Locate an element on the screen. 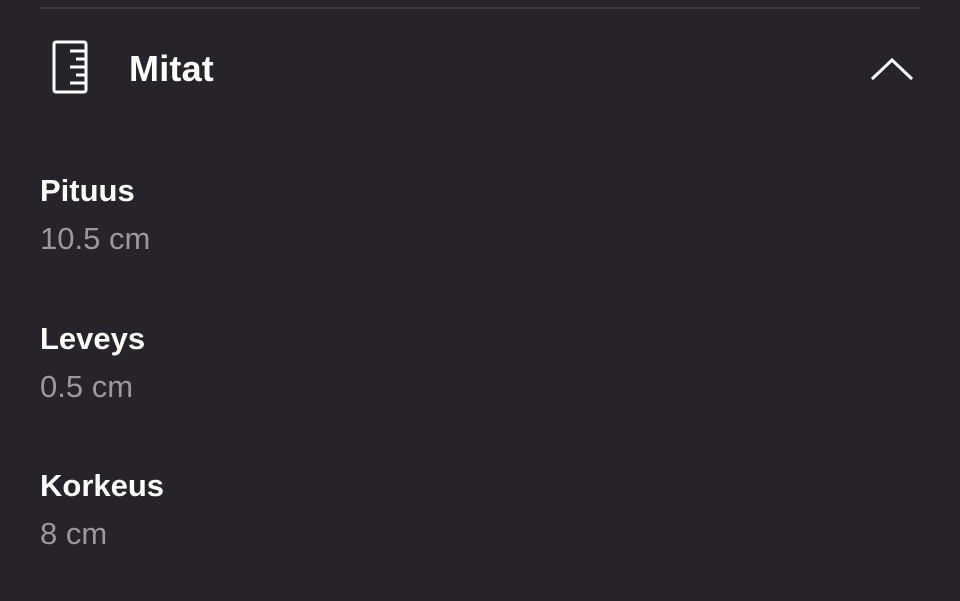  top-divider is located at coordinates (480, 8).